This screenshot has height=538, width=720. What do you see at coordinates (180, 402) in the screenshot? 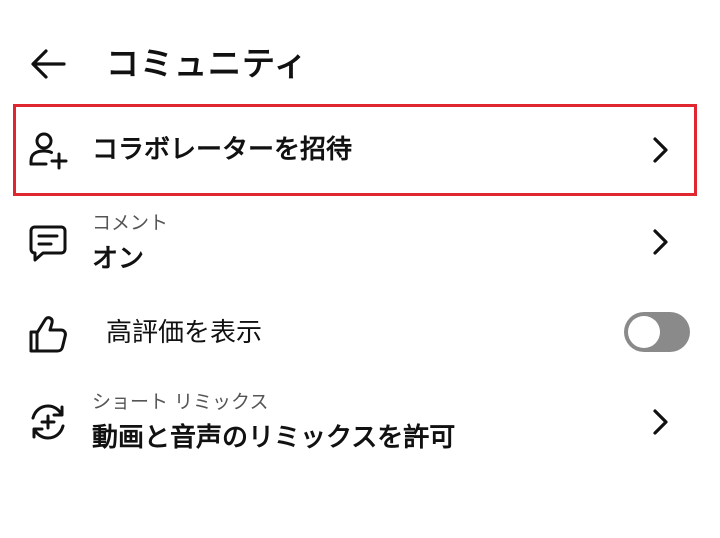
I see `remix-caption: ショート リミックス` at bounding box center [180, 402].